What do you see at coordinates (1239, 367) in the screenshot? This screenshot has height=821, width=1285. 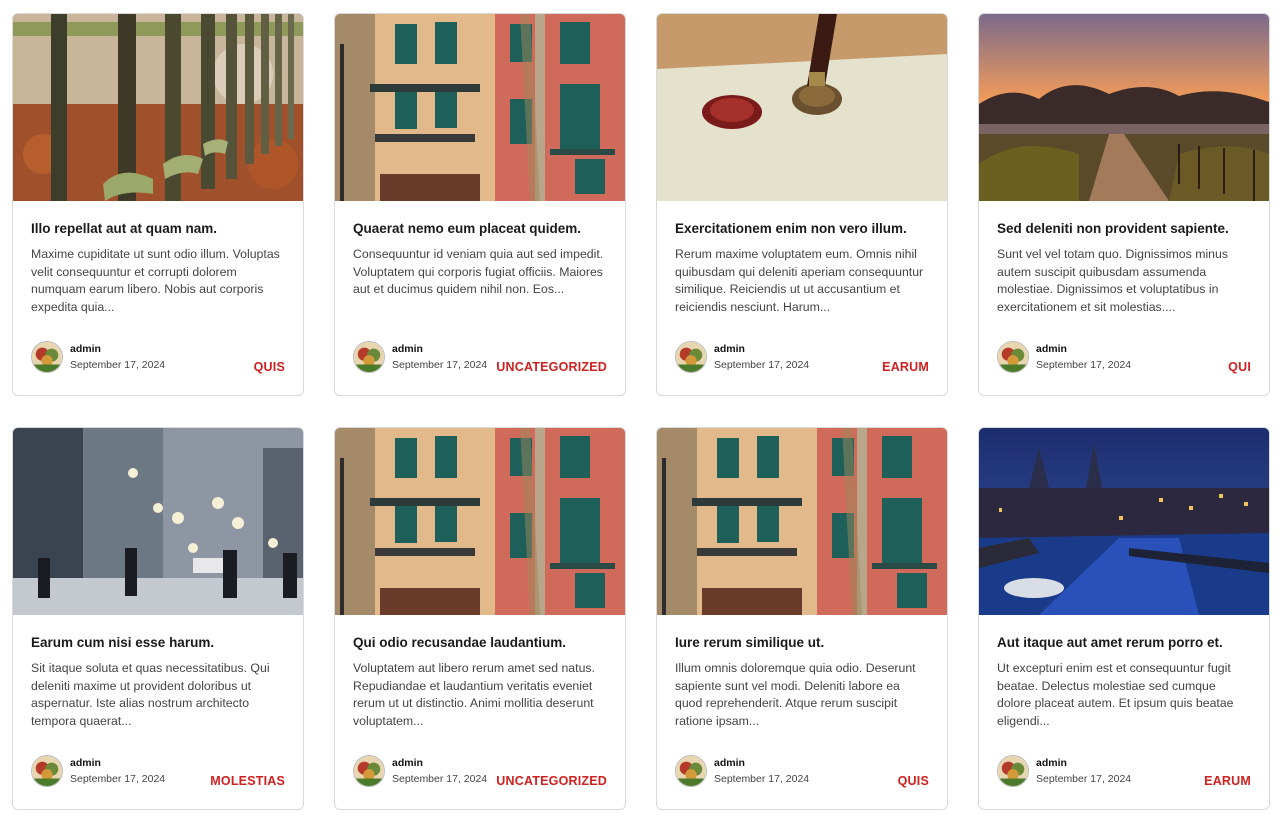 I see `category-link: QUI` at bounding box center [1239, 367].